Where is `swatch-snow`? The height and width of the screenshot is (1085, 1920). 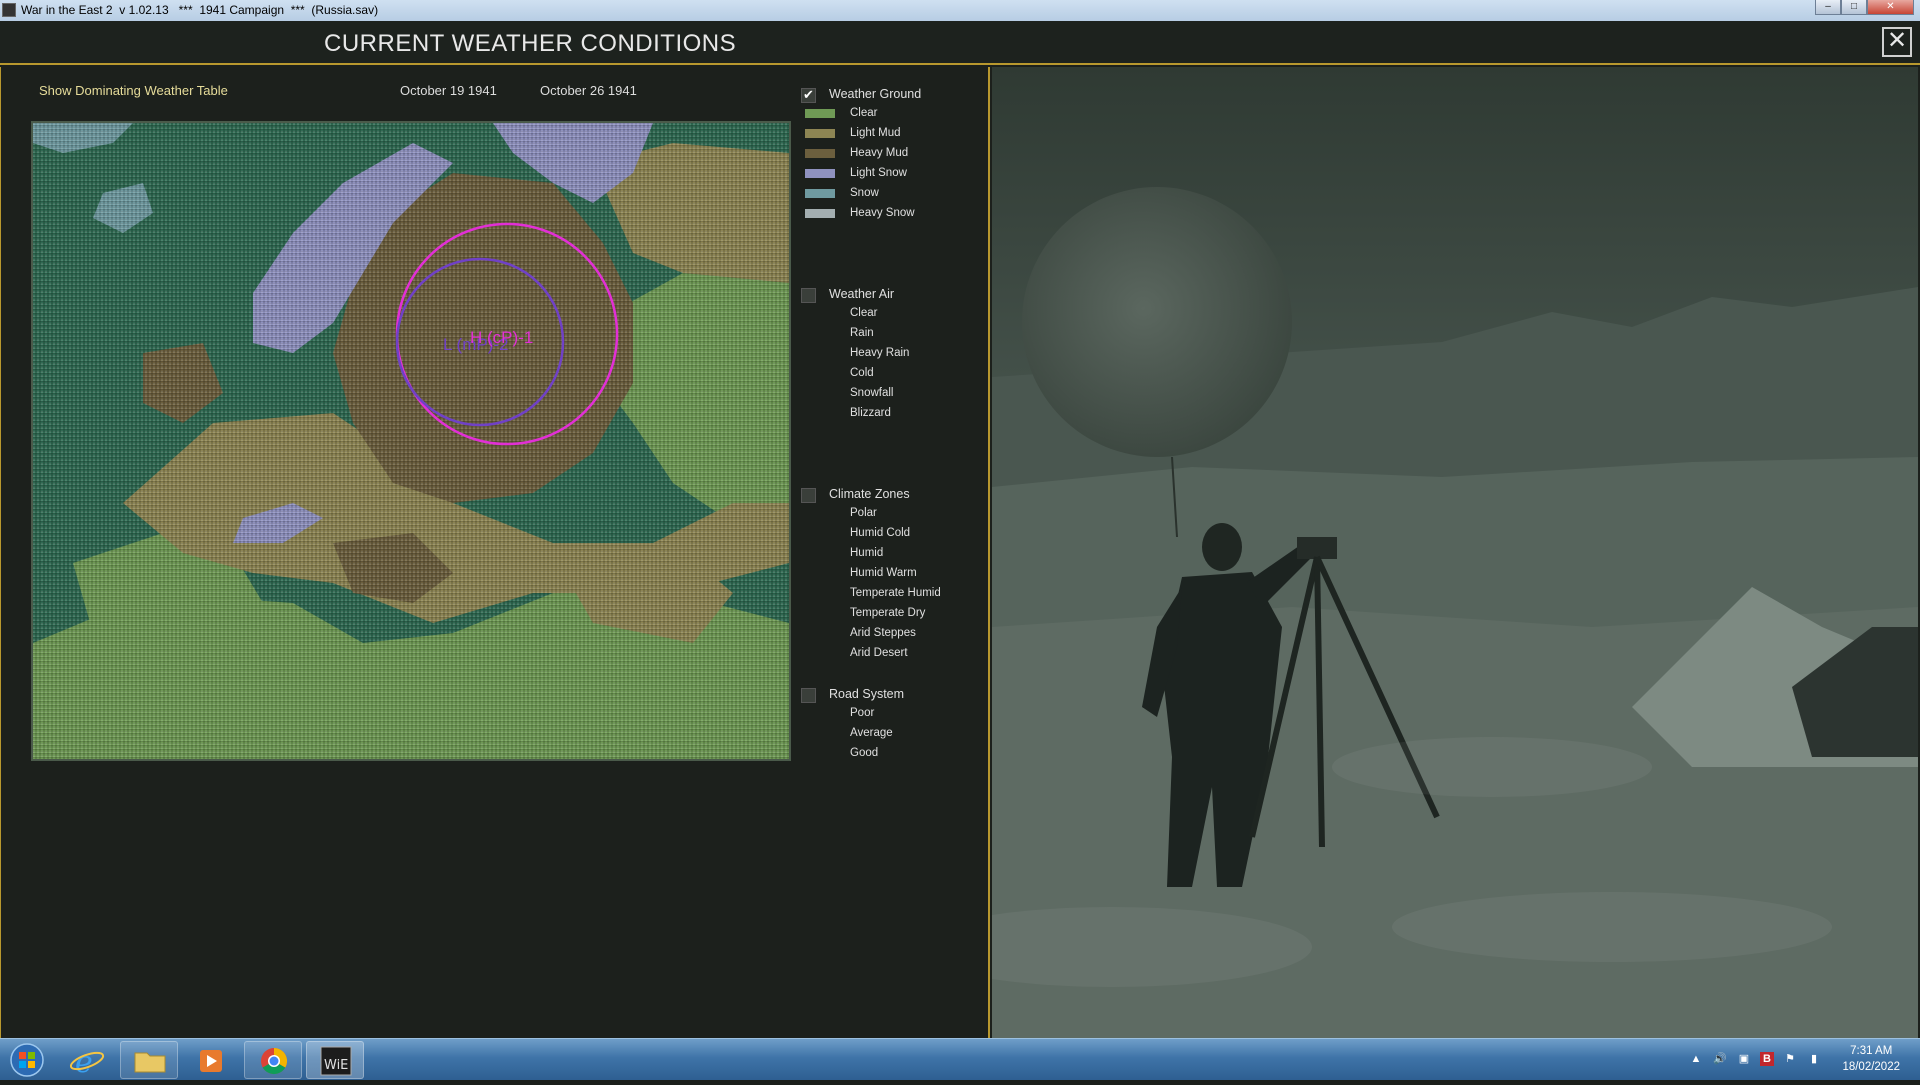 swatch-snow is located at coordinates (820, 193).